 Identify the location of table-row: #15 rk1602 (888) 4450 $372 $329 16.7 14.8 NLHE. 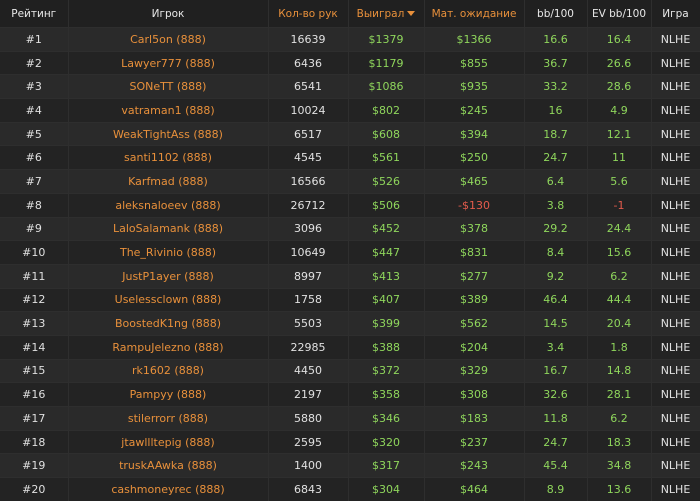
(350, 370).